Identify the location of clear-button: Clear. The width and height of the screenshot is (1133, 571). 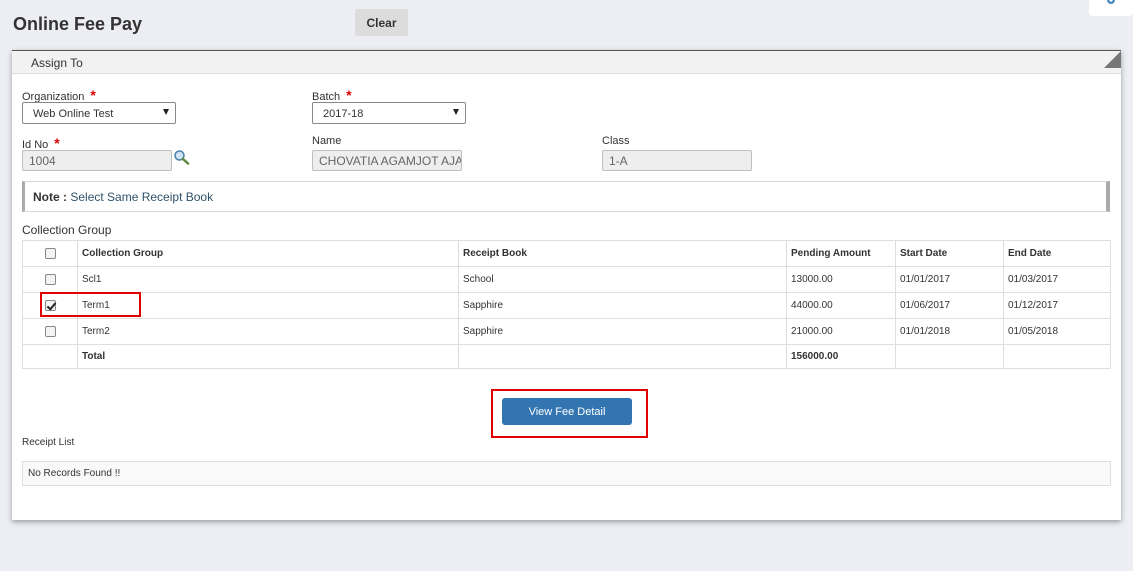
(381, 22).